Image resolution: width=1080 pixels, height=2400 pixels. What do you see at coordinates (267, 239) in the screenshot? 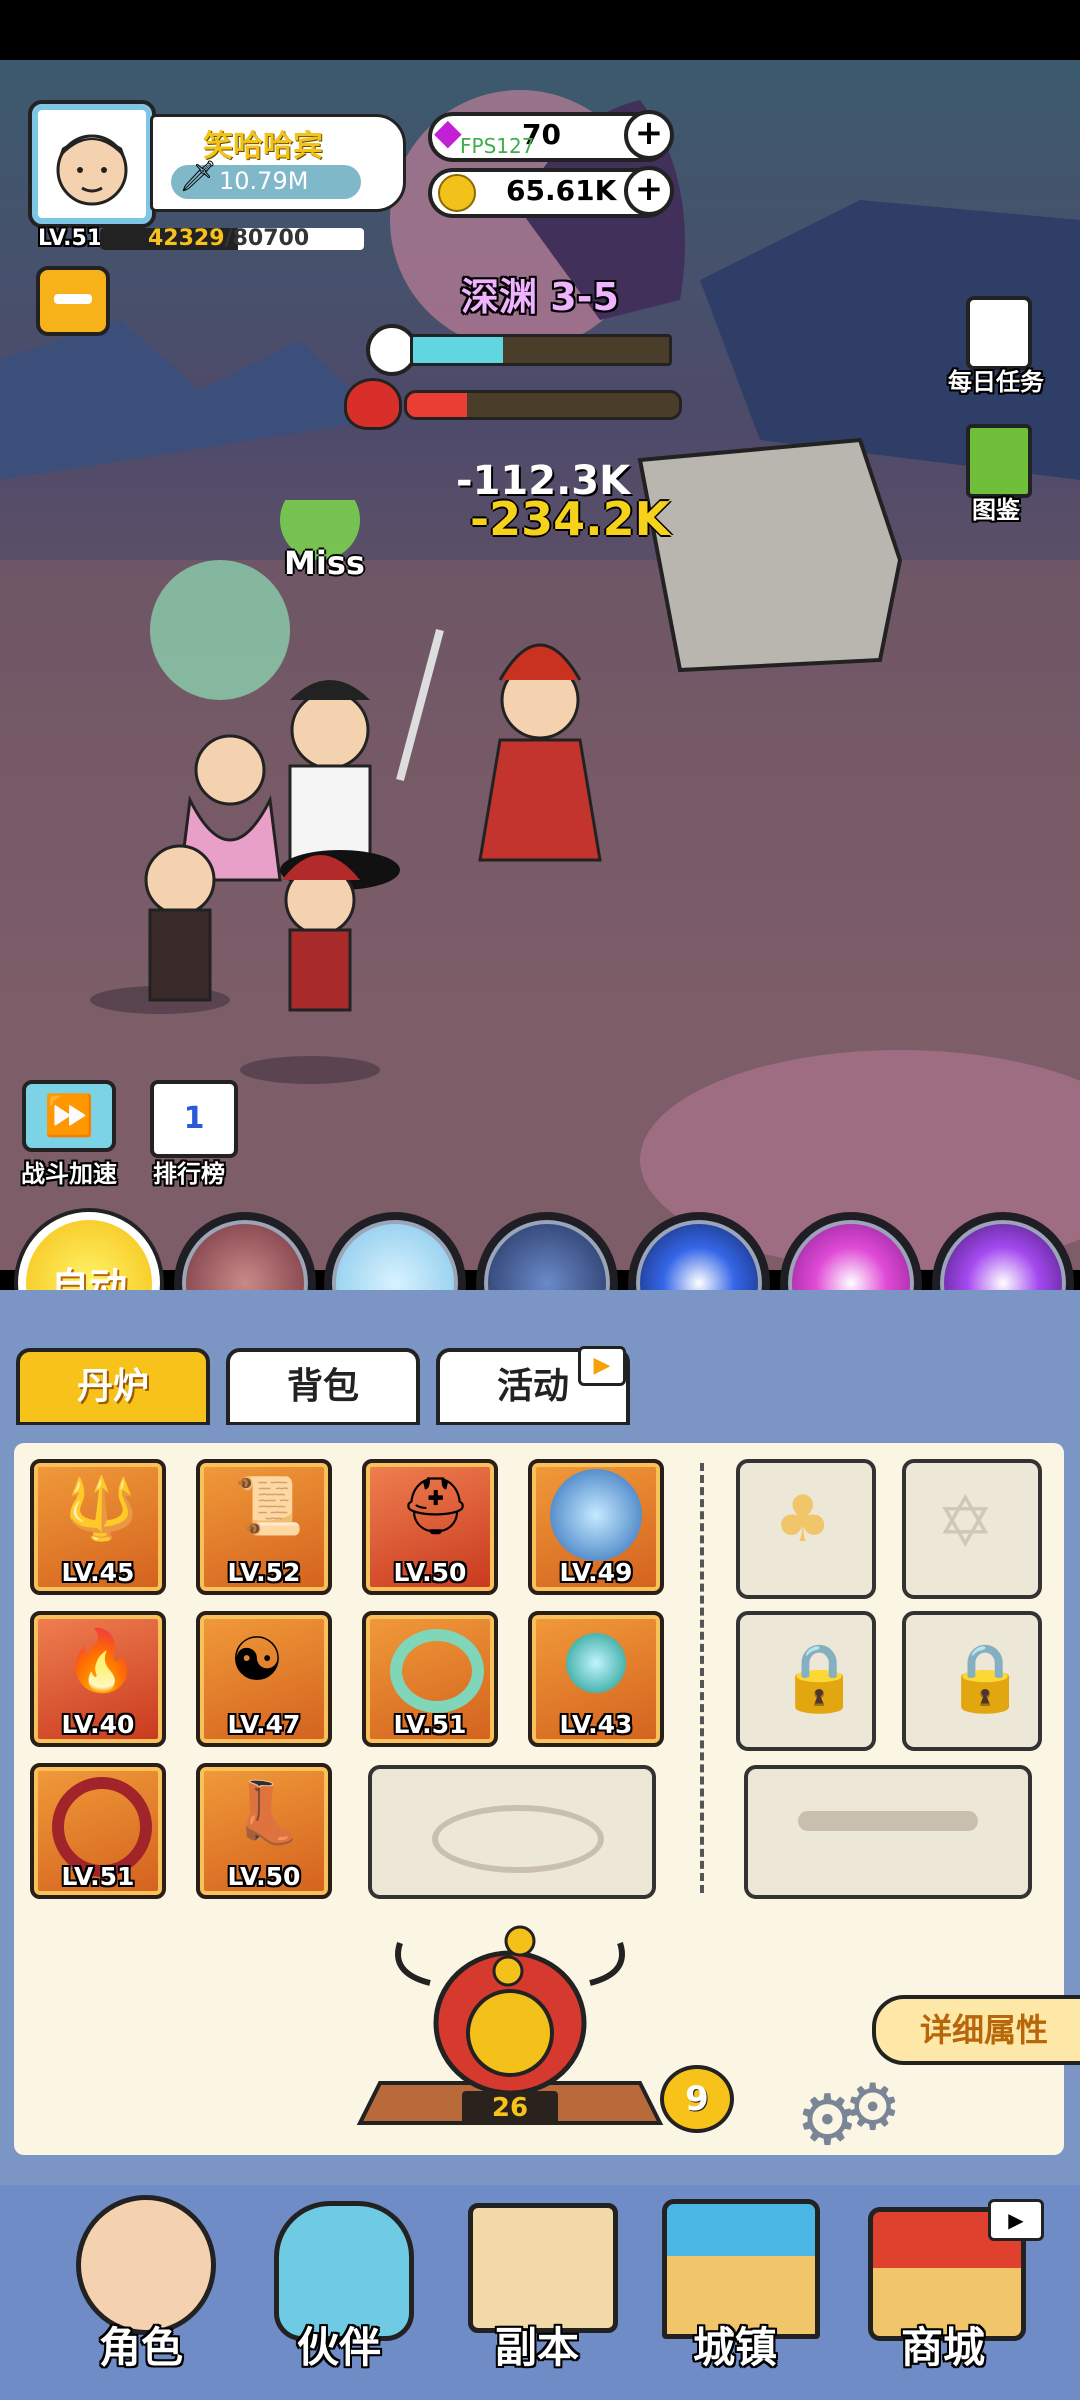
I see `exp-total: /80700` at bounding box center [267, 239].